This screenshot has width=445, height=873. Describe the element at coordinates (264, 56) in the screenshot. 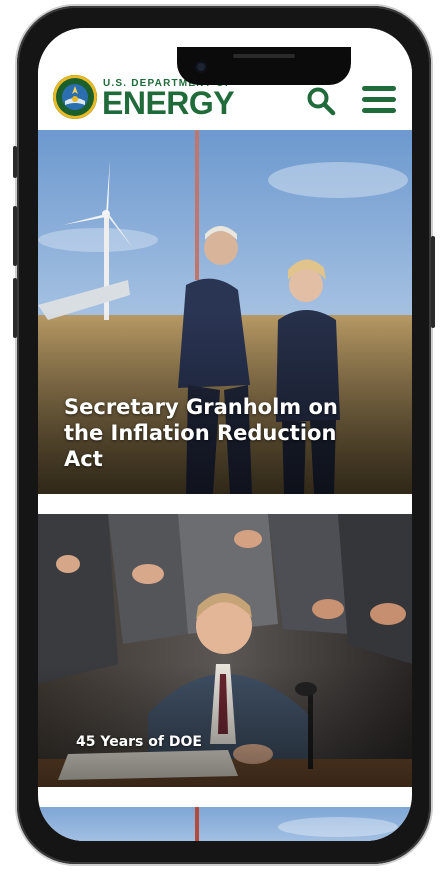

I see `speaker-grille` at that location.